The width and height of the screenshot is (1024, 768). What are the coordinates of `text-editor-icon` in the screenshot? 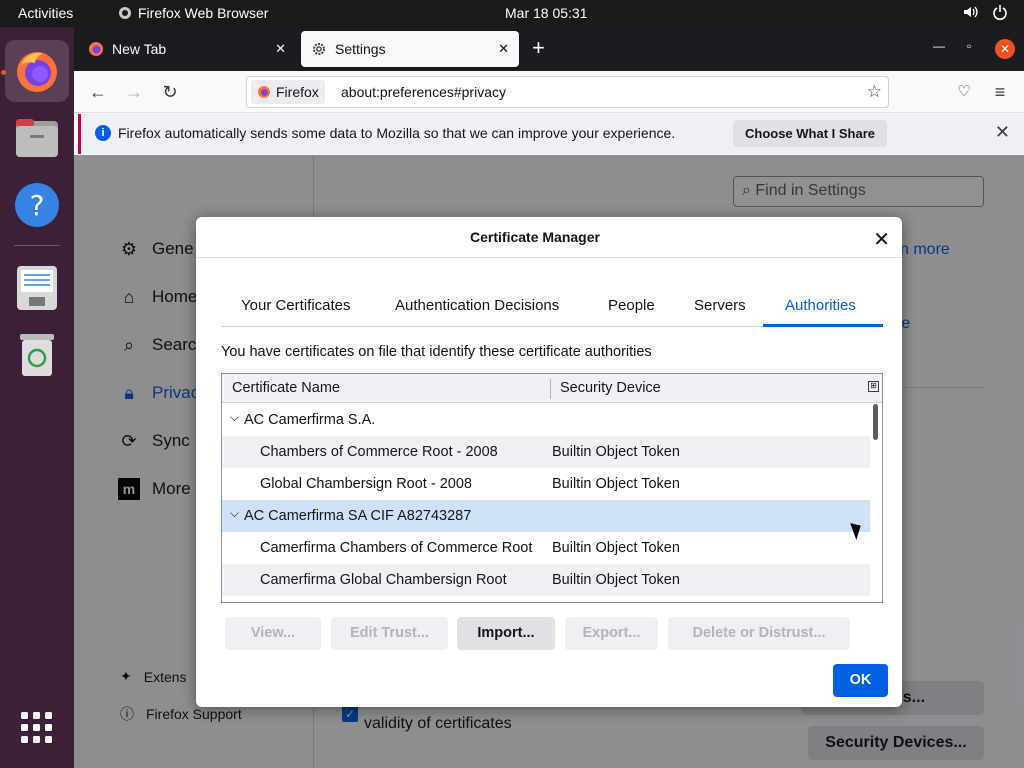 It's located at (37, 288).